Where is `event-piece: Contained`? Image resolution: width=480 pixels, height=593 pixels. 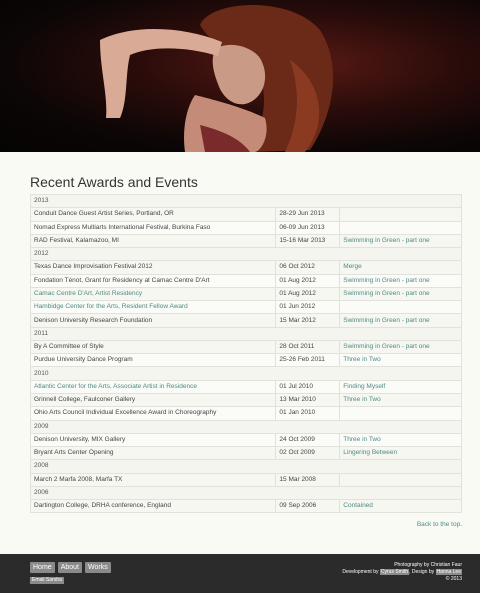 event-piece: Contained is located at coordinates (400, 506).